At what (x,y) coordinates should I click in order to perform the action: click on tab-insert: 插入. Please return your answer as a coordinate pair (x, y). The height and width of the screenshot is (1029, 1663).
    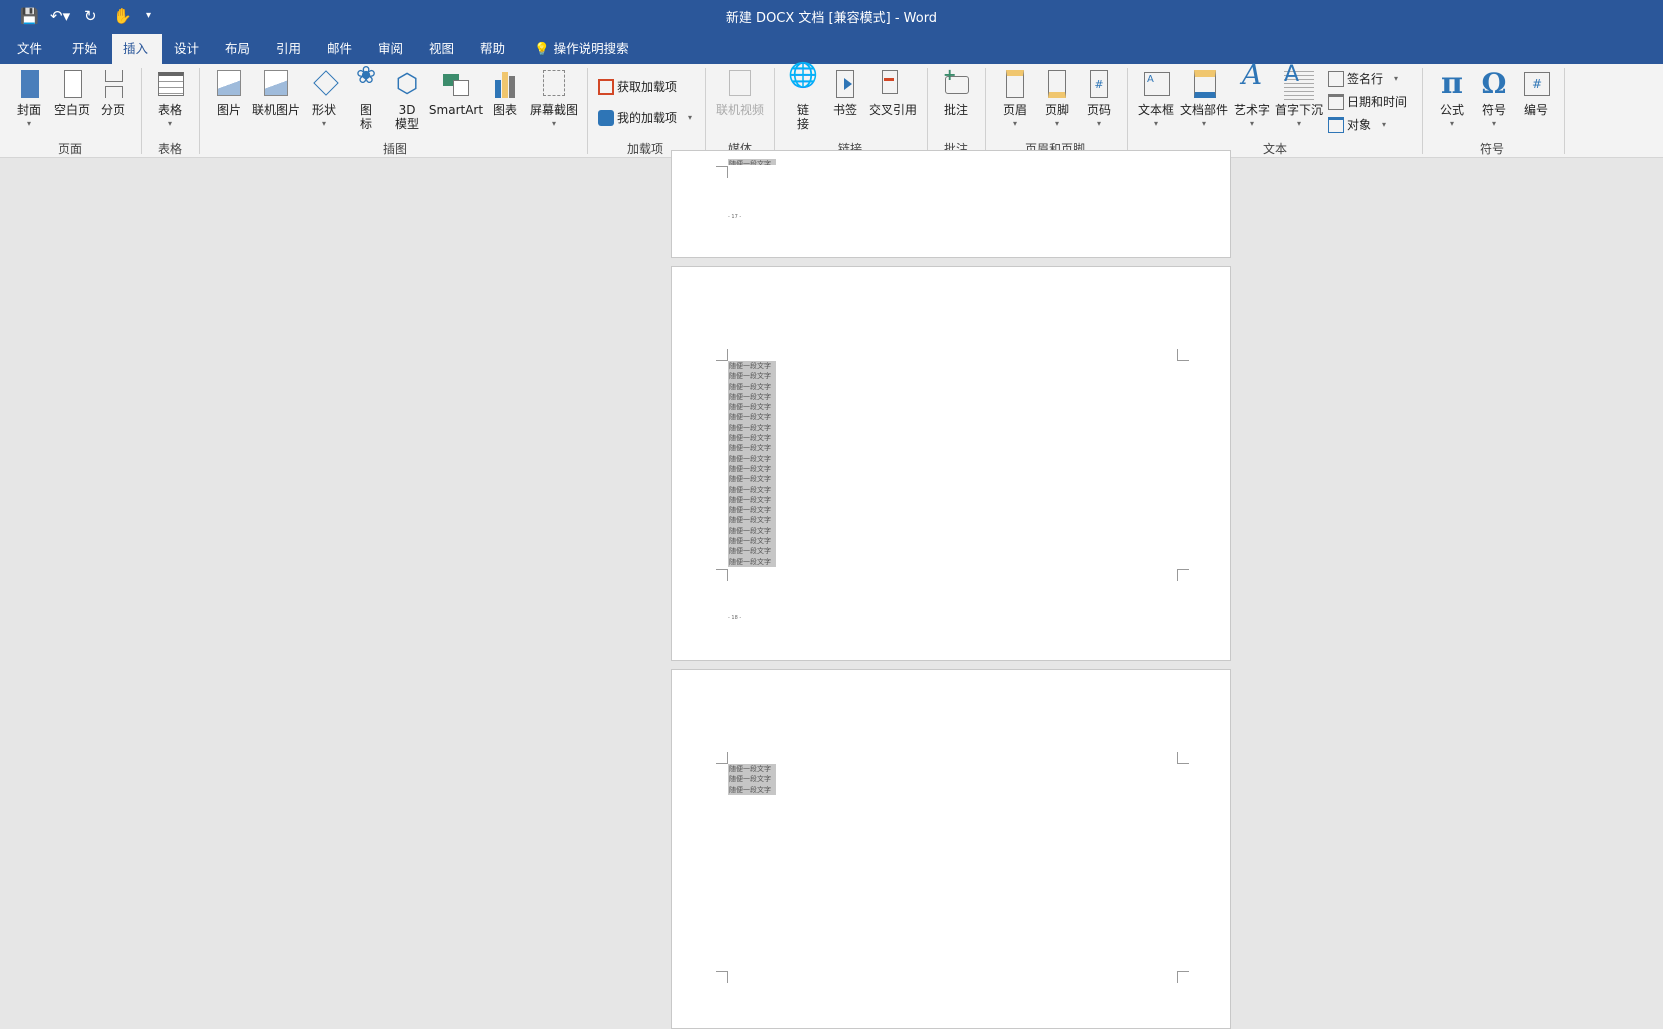
    Looking at the image, I should click on (137, 49).